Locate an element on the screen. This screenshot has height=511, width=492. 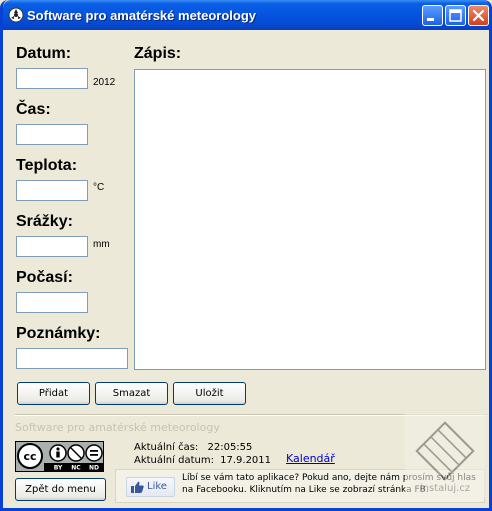
title-bar: Software pro amatérské meteorology is located at coordinates (246, 15).